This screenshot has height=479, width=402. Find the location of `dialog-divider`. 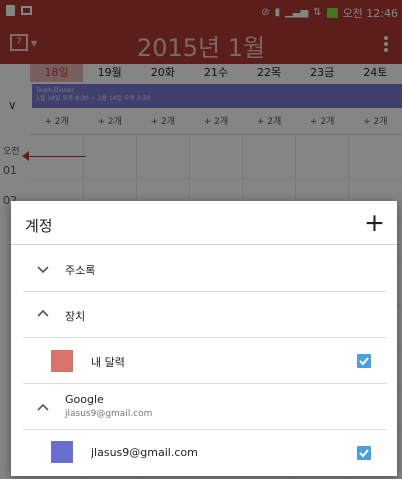

dialog-divider is located at coordinates (204, 244).